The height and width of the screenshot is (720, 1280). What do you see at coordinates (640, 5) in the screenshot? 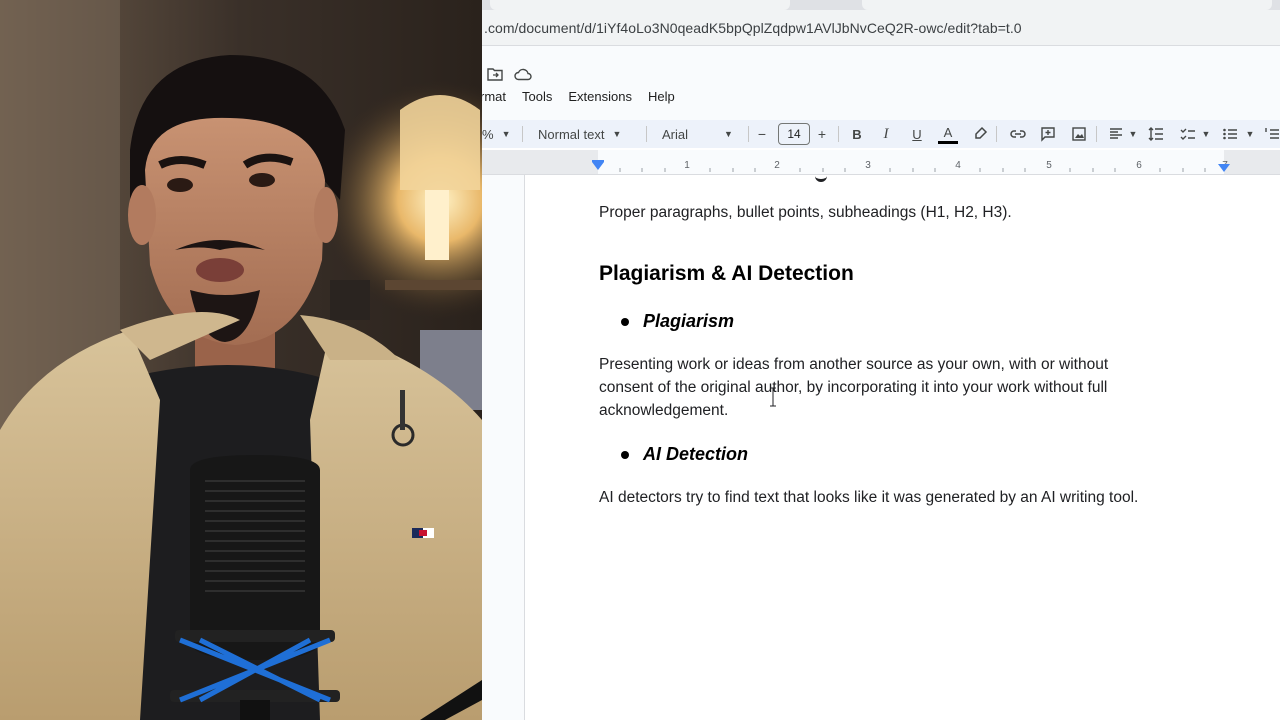
I see `browser-tab` at bounding box center [640, 5].